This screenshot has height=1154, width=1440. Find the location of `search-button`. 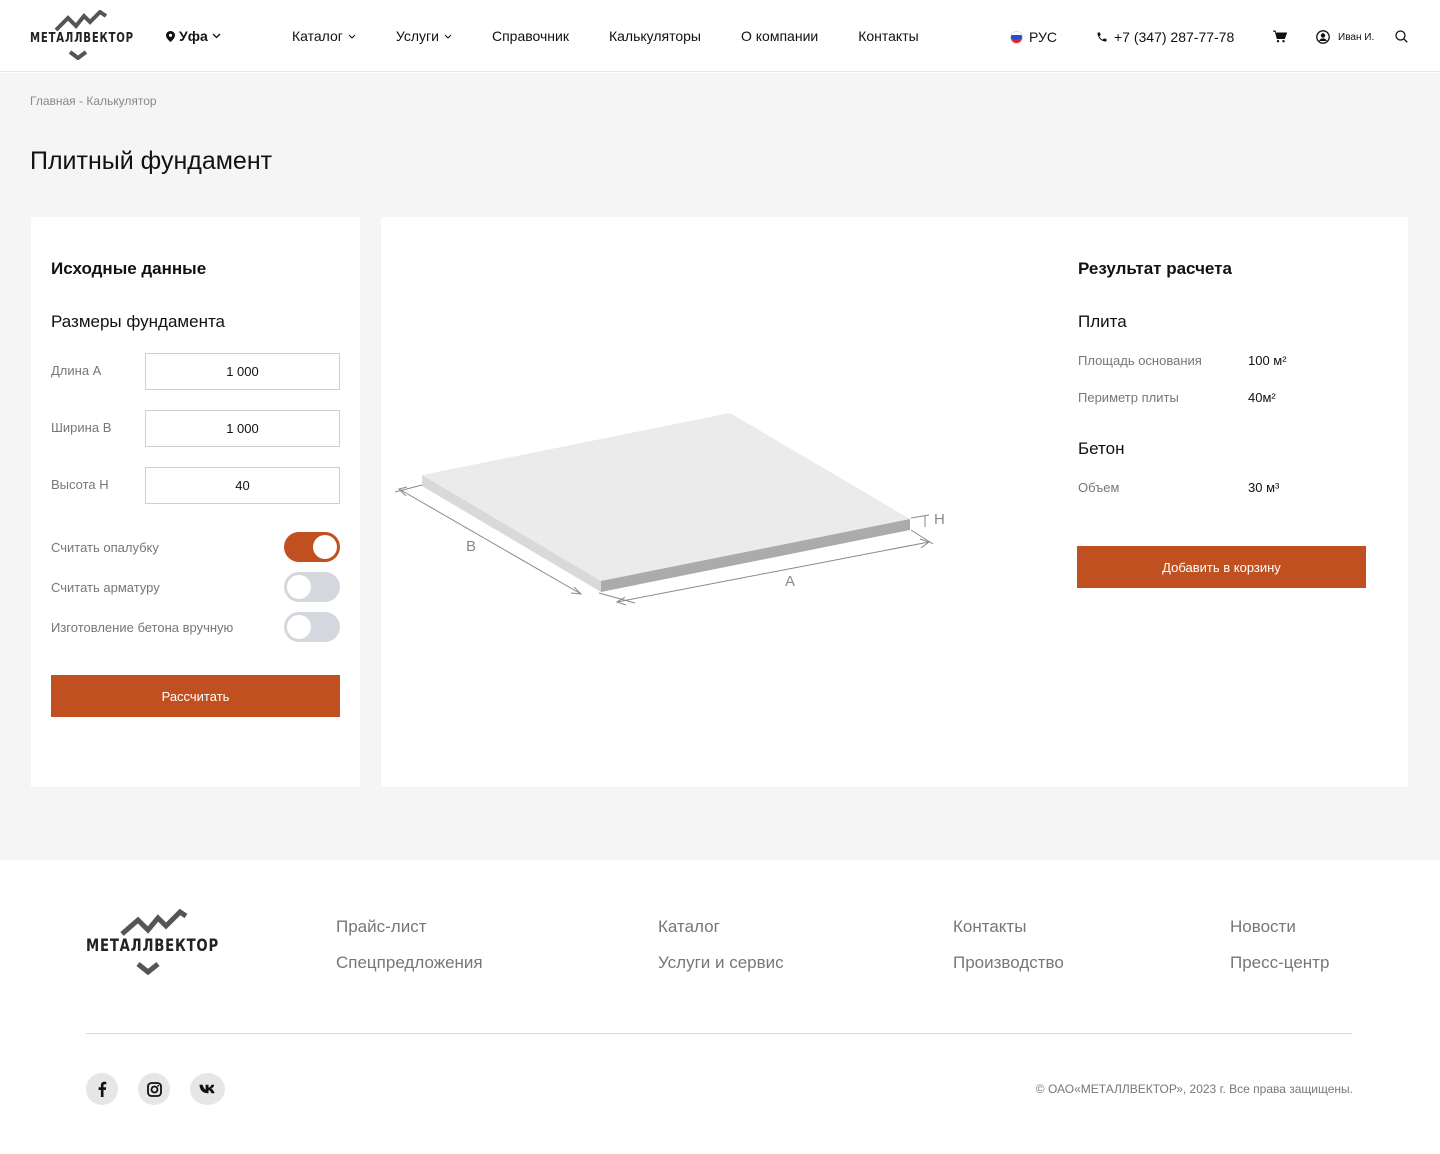

search-button is located at coordinates (1401, 39).